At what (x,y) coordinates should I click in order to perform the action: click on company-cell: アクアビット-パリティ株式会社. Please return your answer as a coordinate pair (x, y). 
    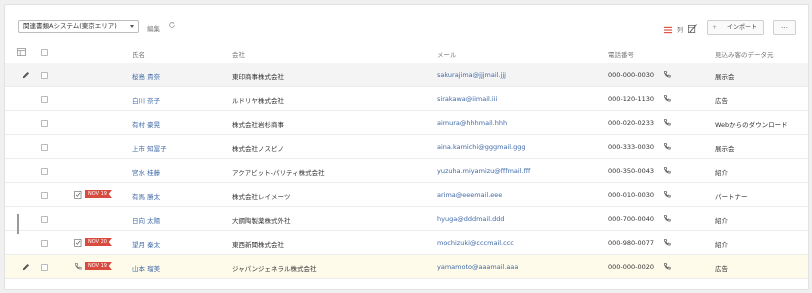
    Looking at the image, I should click on (278, 173).